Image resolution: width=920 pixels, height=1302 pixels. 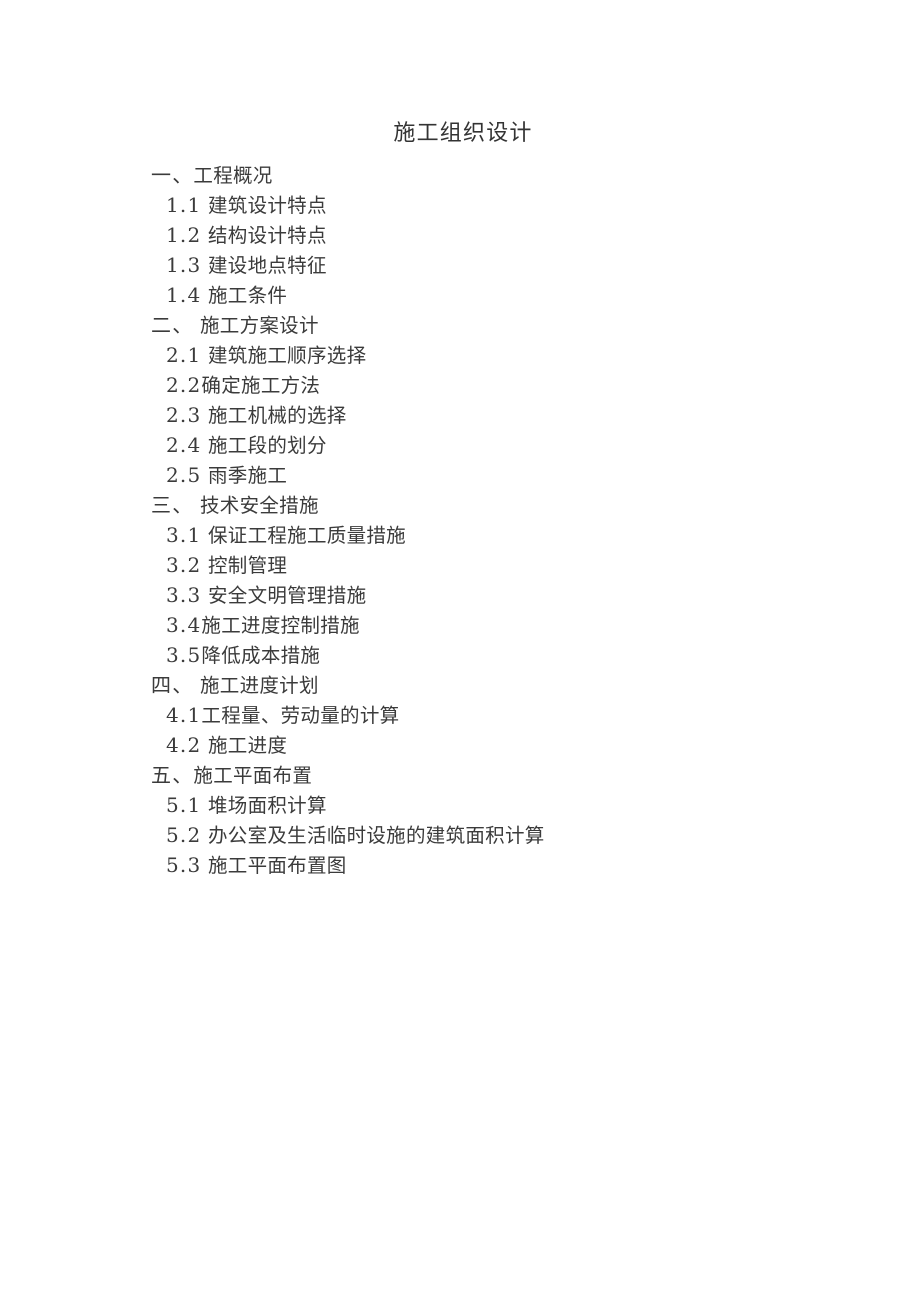 I want to click on toc-entry-label: 堆场面积计算, so click(x=267, y=805).